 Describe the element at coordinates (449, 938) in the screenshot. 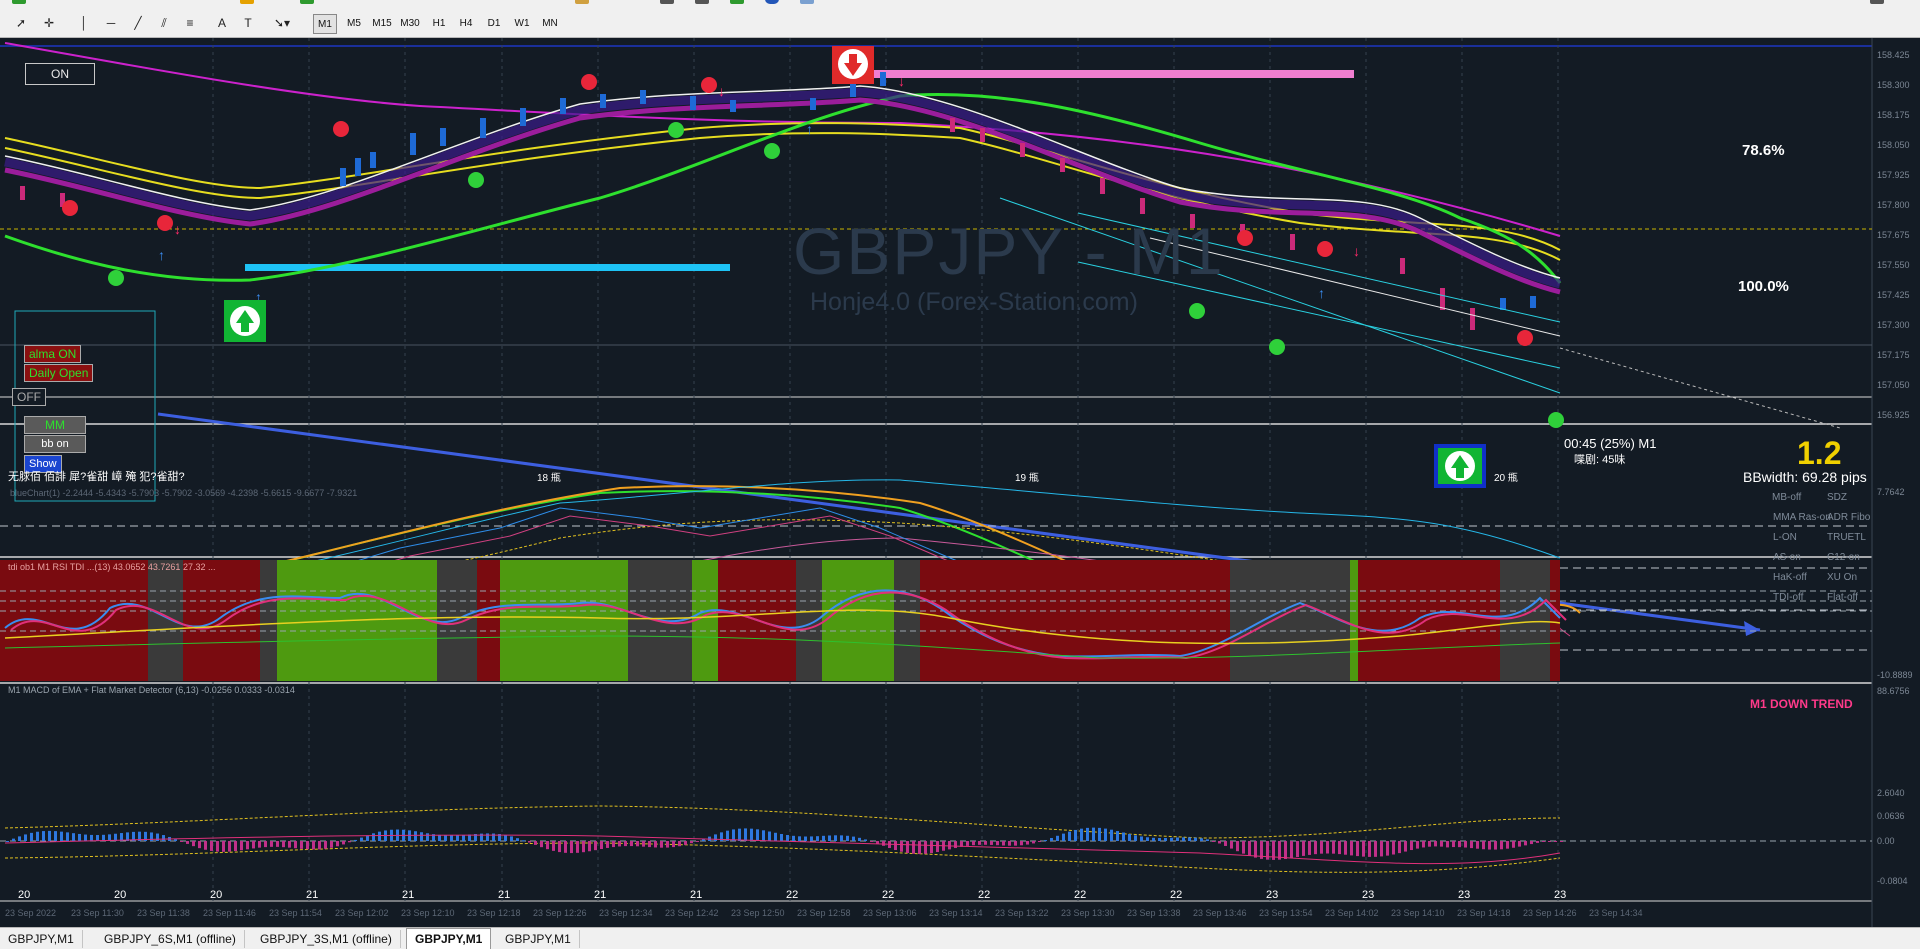

I see `tab-gbpjpy-m1-active: GBPJPY,M1` at that location.